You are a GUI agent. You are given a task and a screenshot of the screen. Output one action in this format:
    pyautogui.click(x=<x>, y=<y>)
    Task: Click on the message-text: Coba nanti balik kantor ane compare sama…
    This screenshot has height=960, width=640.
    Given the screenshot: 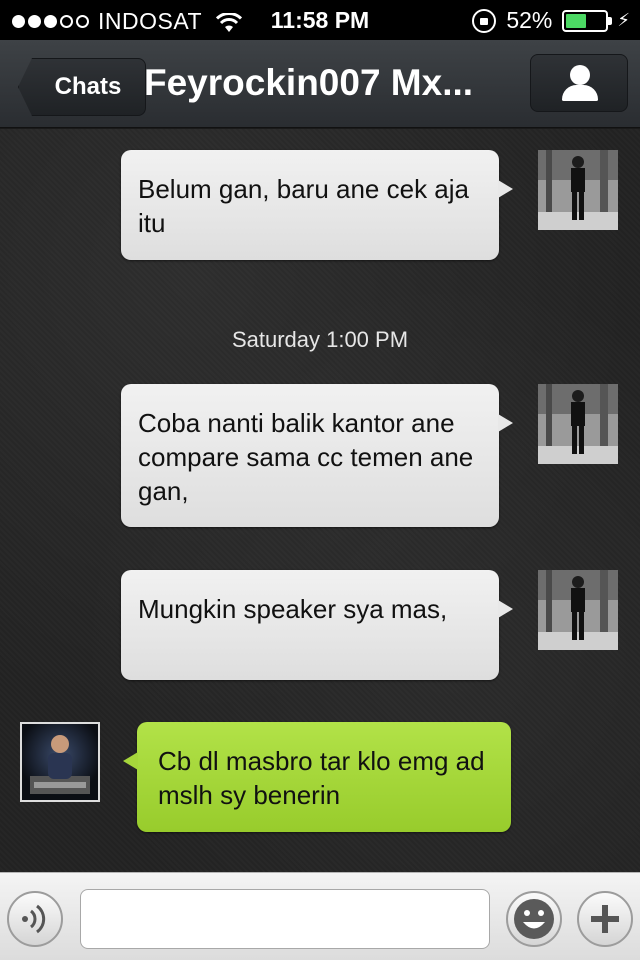 What is the action you would take?
    pyautogui.click(x=306, y=457)
    